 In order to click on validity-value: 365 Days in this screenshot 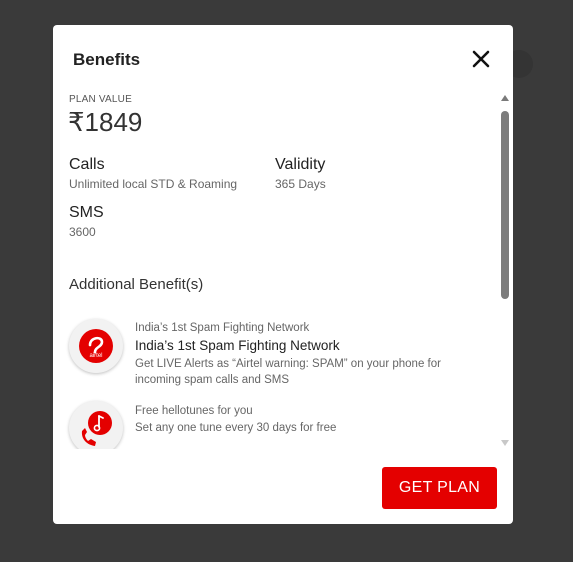, I will do `click(300, 184)`.